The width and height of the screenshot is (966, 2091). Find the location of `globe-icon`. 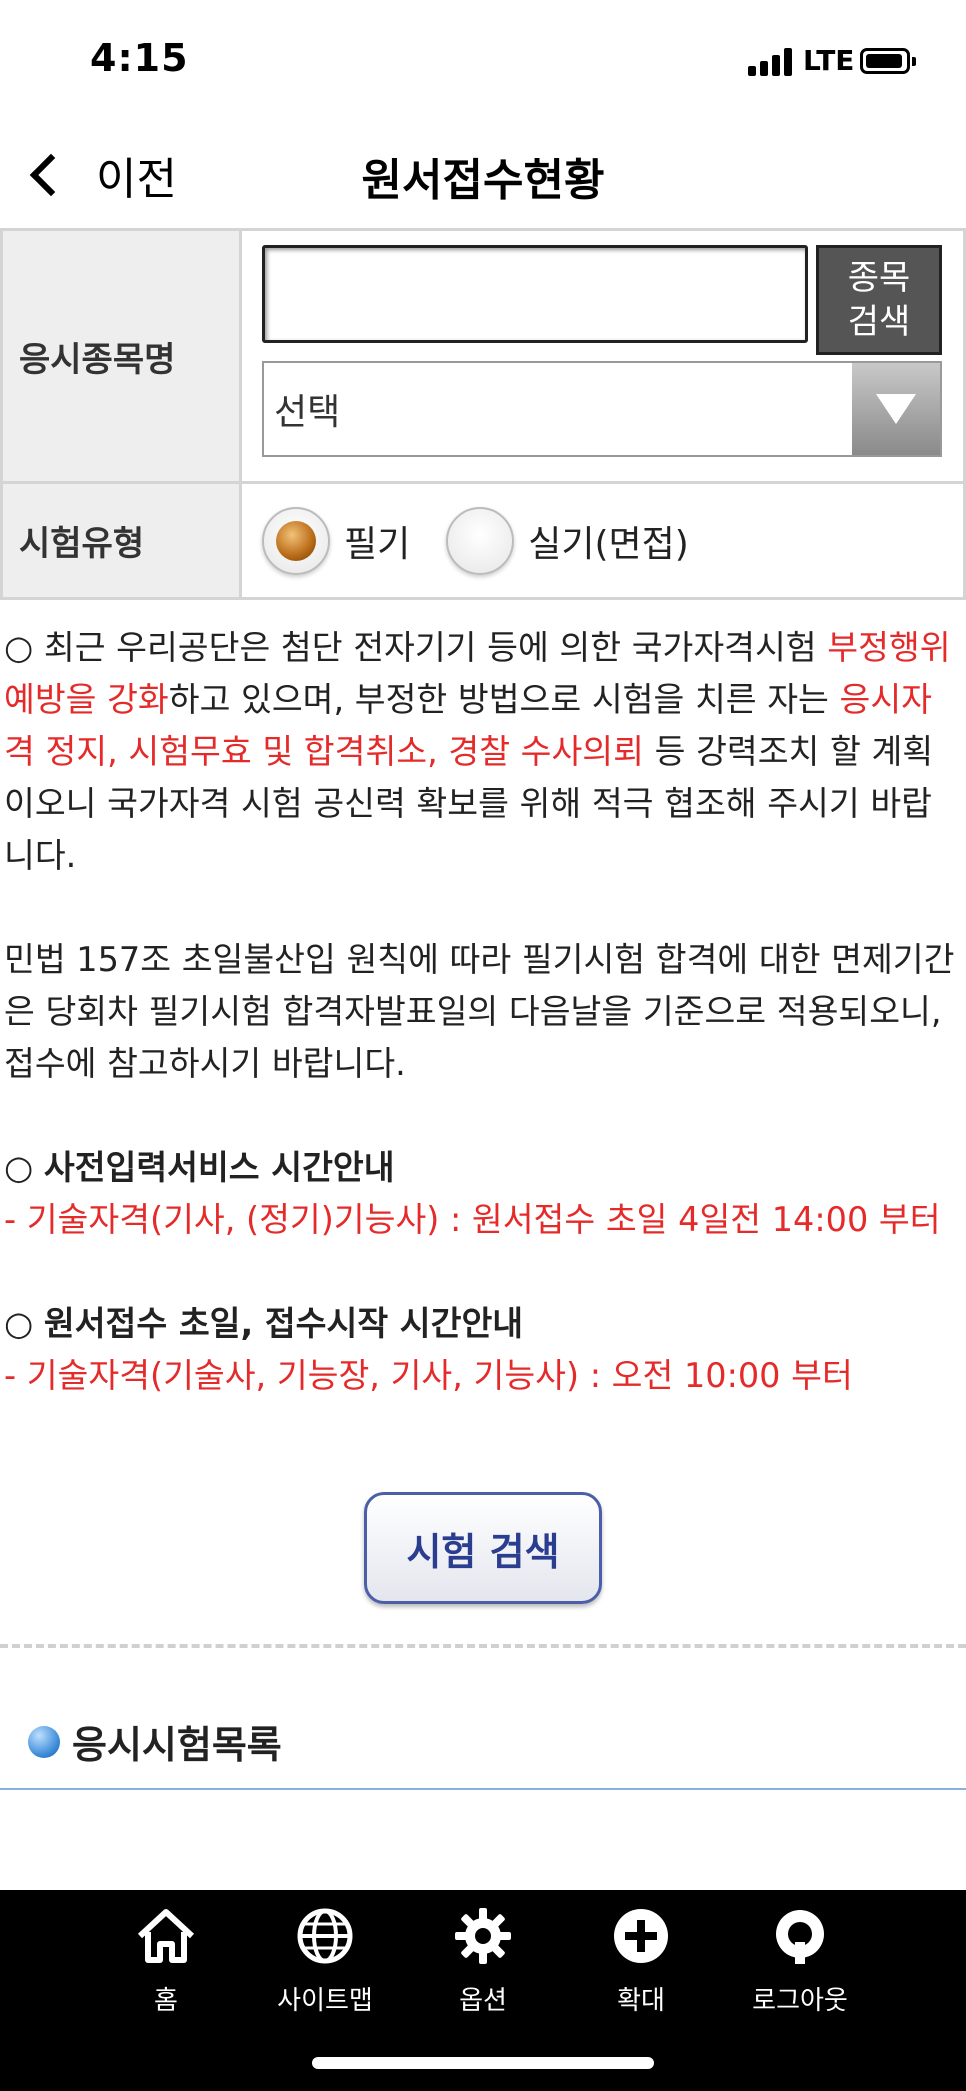

globe-icon is located at coordinates (325, 1936).